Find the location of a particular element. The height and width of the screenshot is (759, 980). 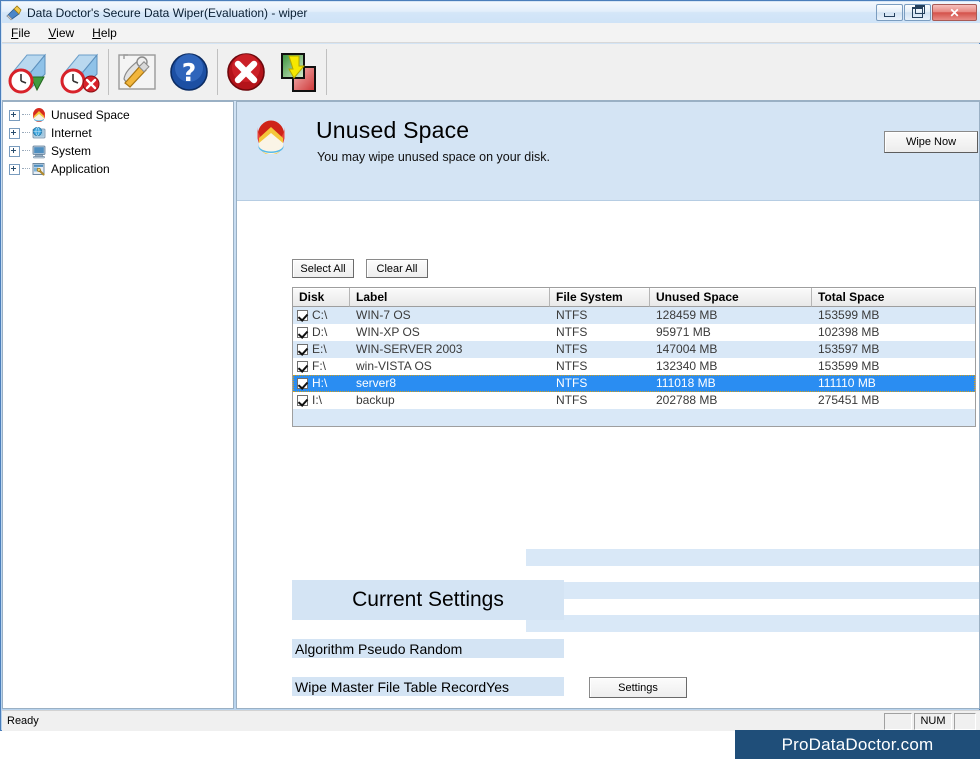

table-cell-disk: I:\ is located at coordinates (321, 400).